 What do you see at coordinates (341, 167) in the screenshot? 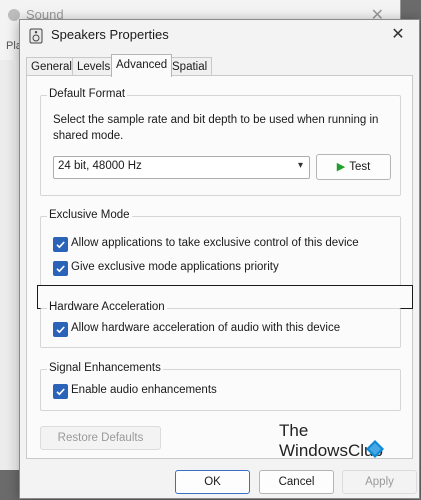
I see `play-icon: ▶` at bounding box center [341, 167].